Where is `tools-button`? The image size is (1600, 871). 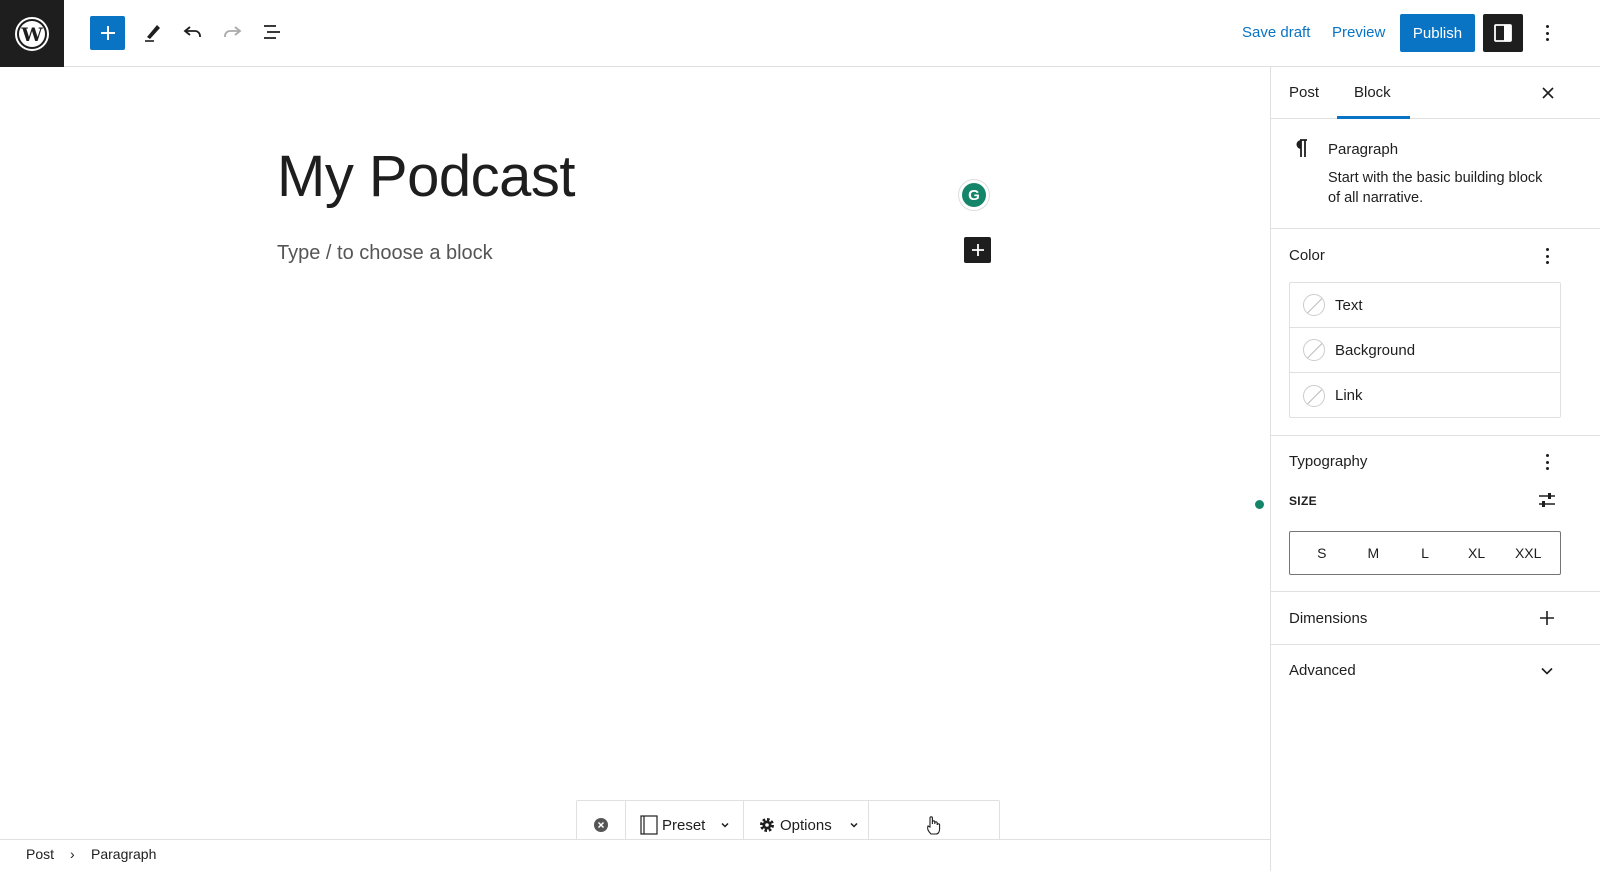
tools-button is located at coordinates (153, 32).